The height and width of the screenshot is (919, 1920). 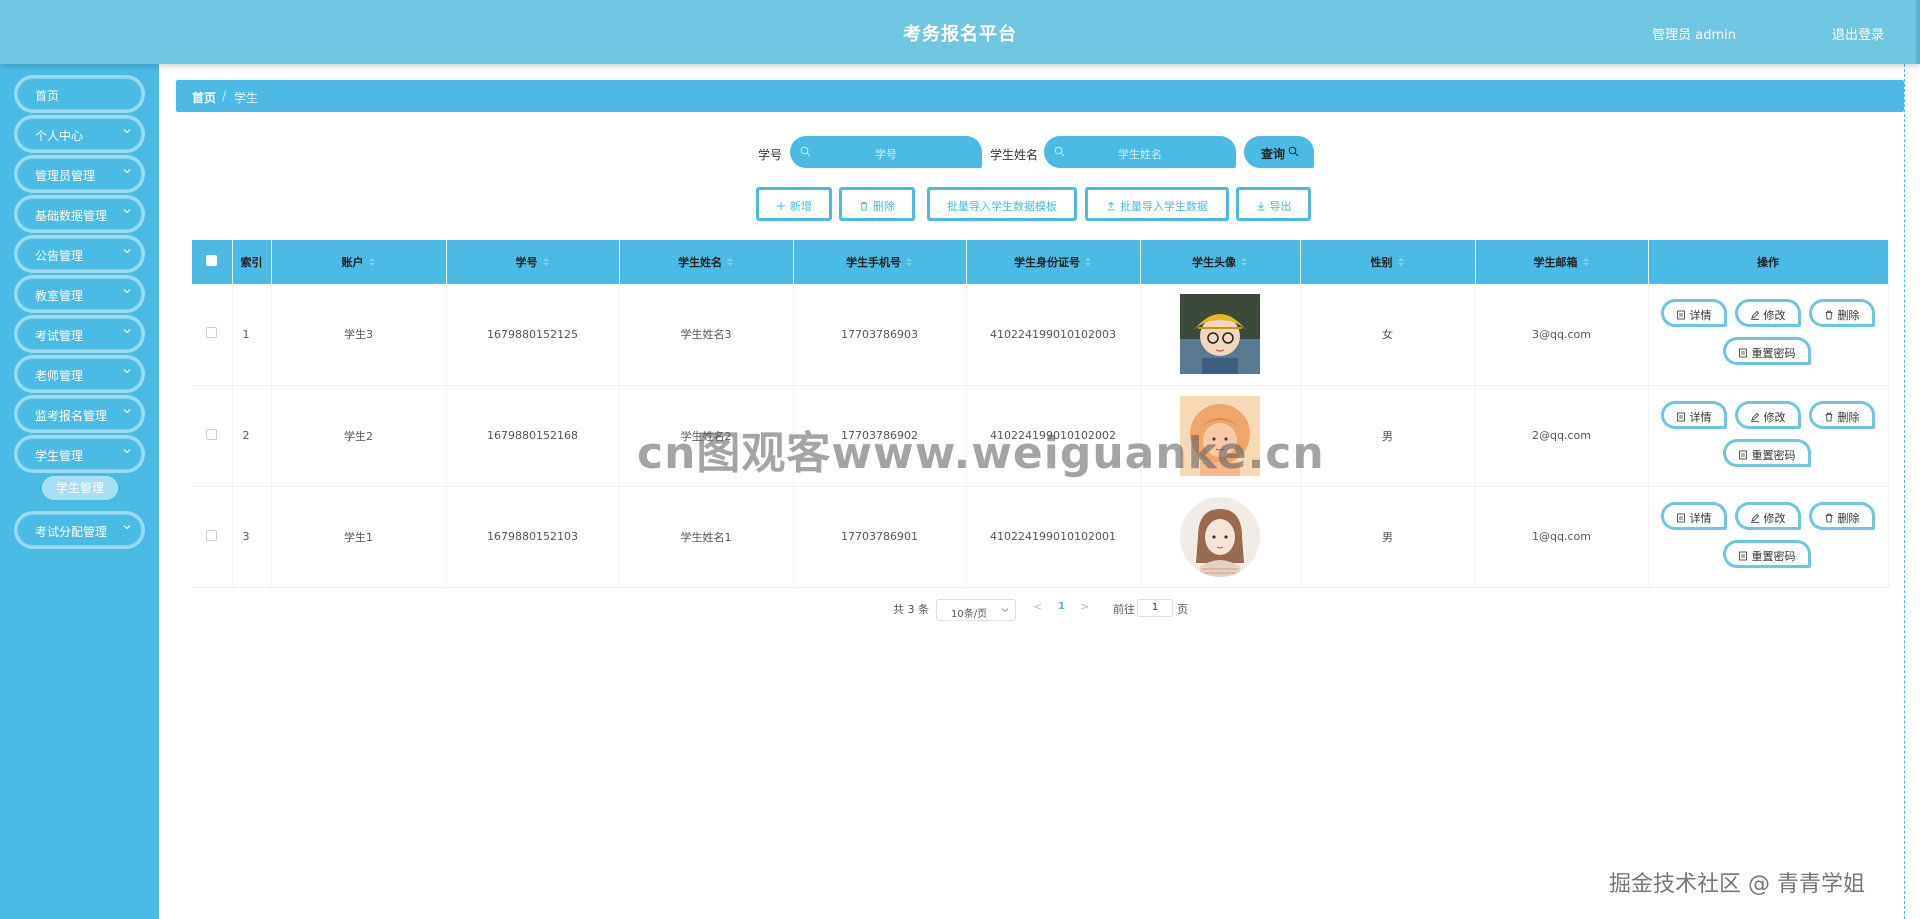 What do you see at coordinates (880, 262) in the screenshot?
I see `column-header-phone: 学生手机号` at bounding box center [880, 262].